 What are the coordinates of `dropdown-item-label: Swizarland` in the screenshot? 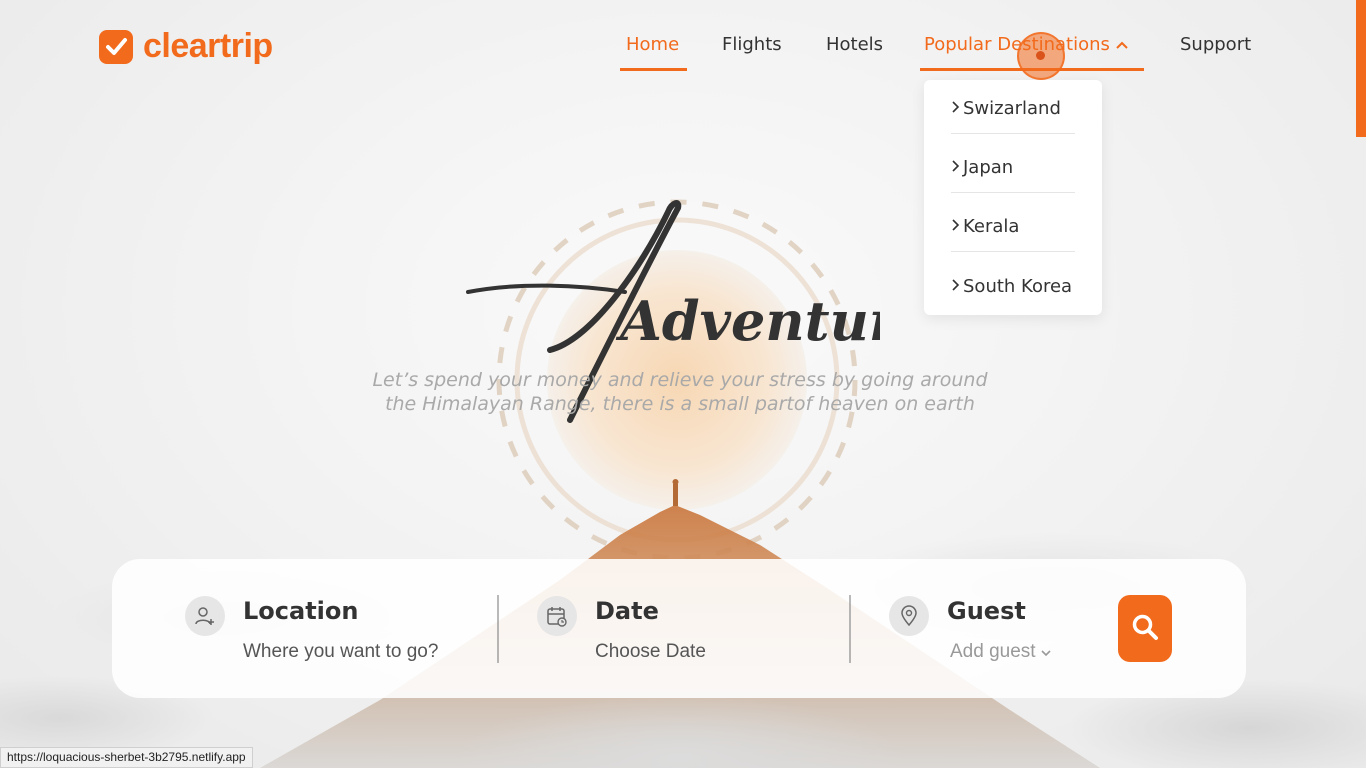 It's located at (1012, 108).